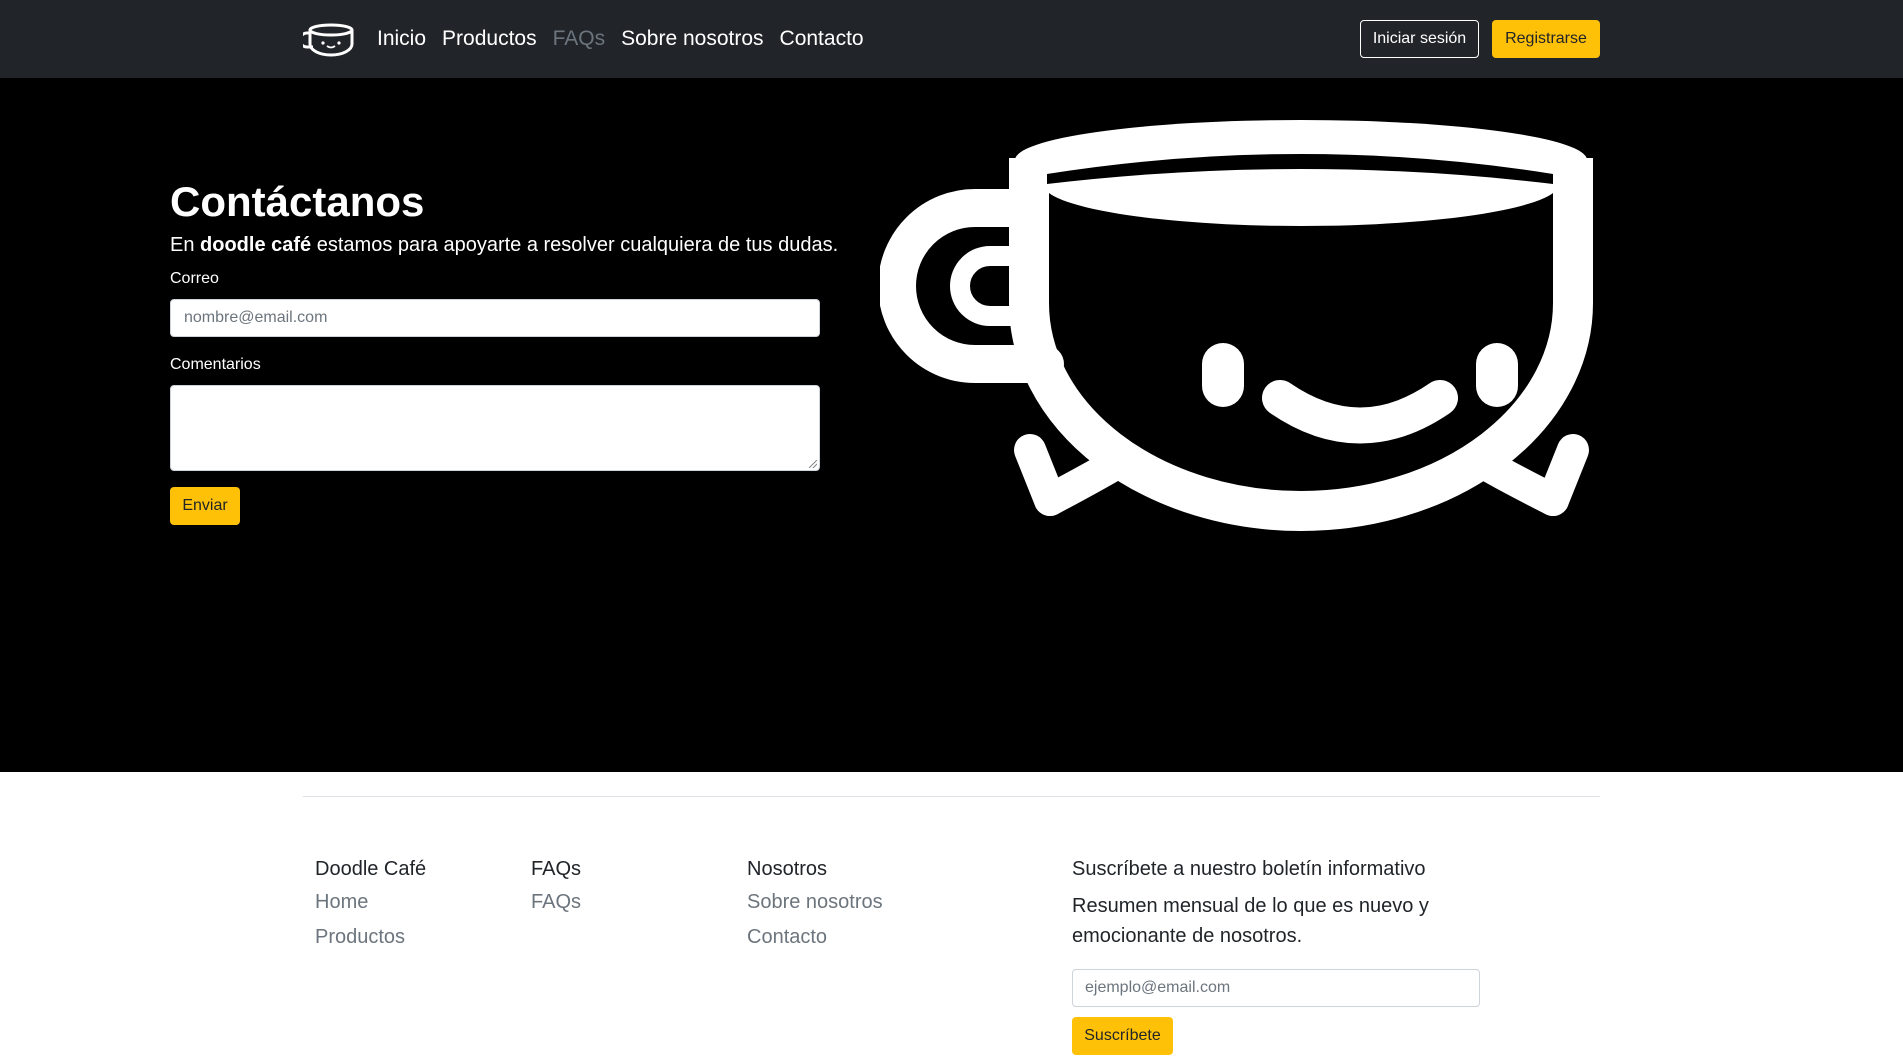 This screenshot has height=1061, width=1903. What do you see at coordinates (401, 39) in the screenshot?
I see `nav-link-inicio: Inicio` at bounding box center [401, 39].